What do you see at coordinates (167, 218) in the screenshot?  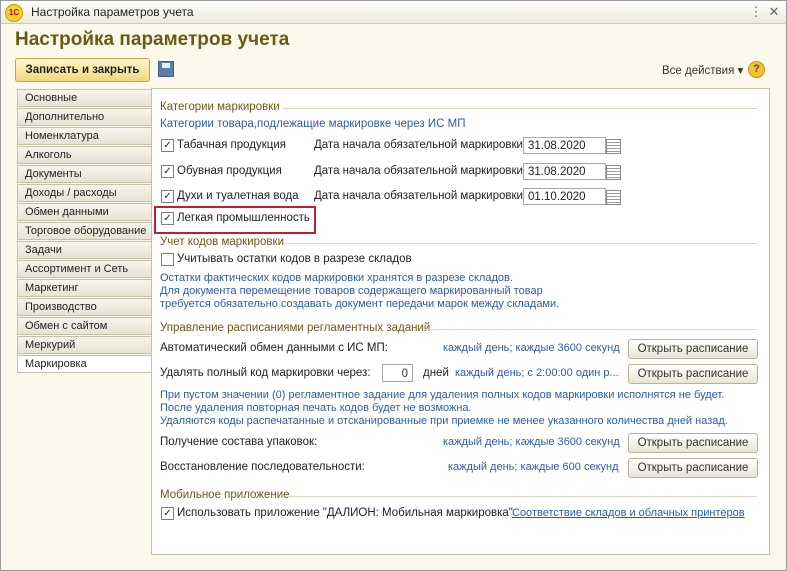 I see `light-industry-checkbox: ✓` at bounding box center [167, 218].